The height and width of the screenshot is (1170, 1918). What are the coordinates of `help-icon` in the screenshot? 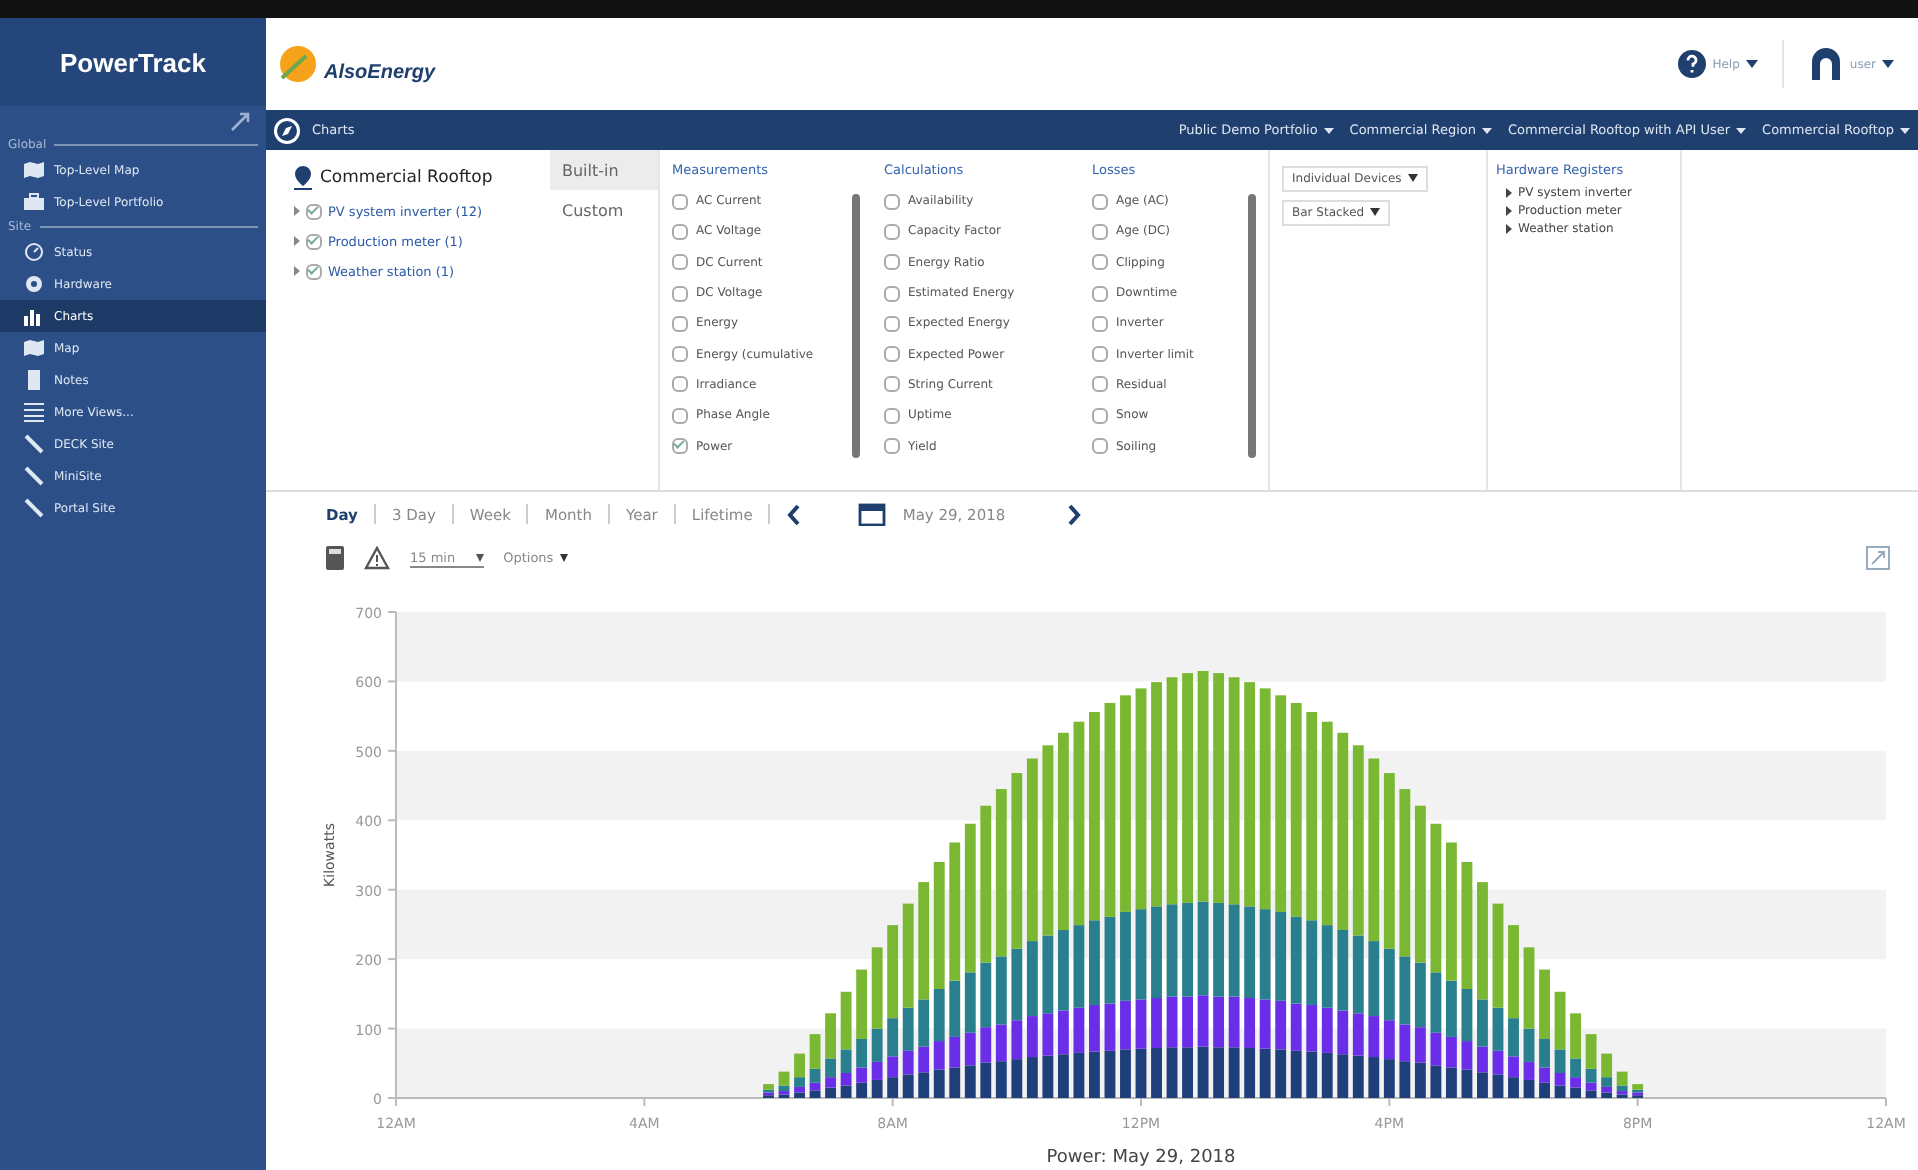 It's located at (1692, 64).